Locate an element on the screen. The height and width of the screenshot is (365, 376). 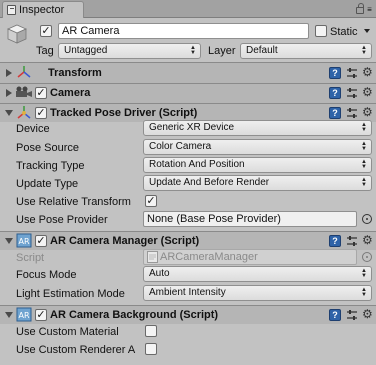
light-estimation-label: Light Estimation Mode is located at coordinates (70, 294).